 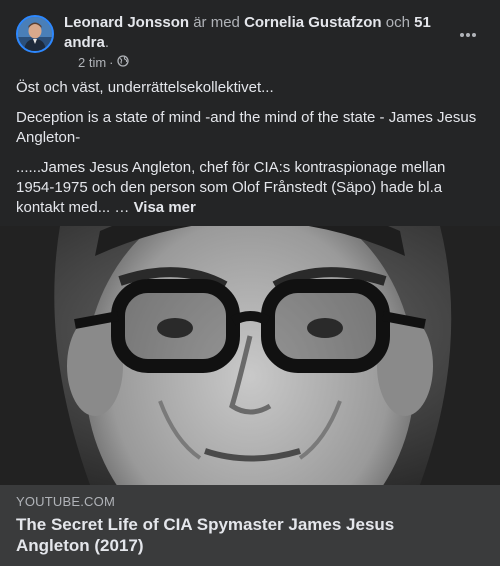 I want to click on post-timestamp: 2 tim, so click(x=92, y=63).